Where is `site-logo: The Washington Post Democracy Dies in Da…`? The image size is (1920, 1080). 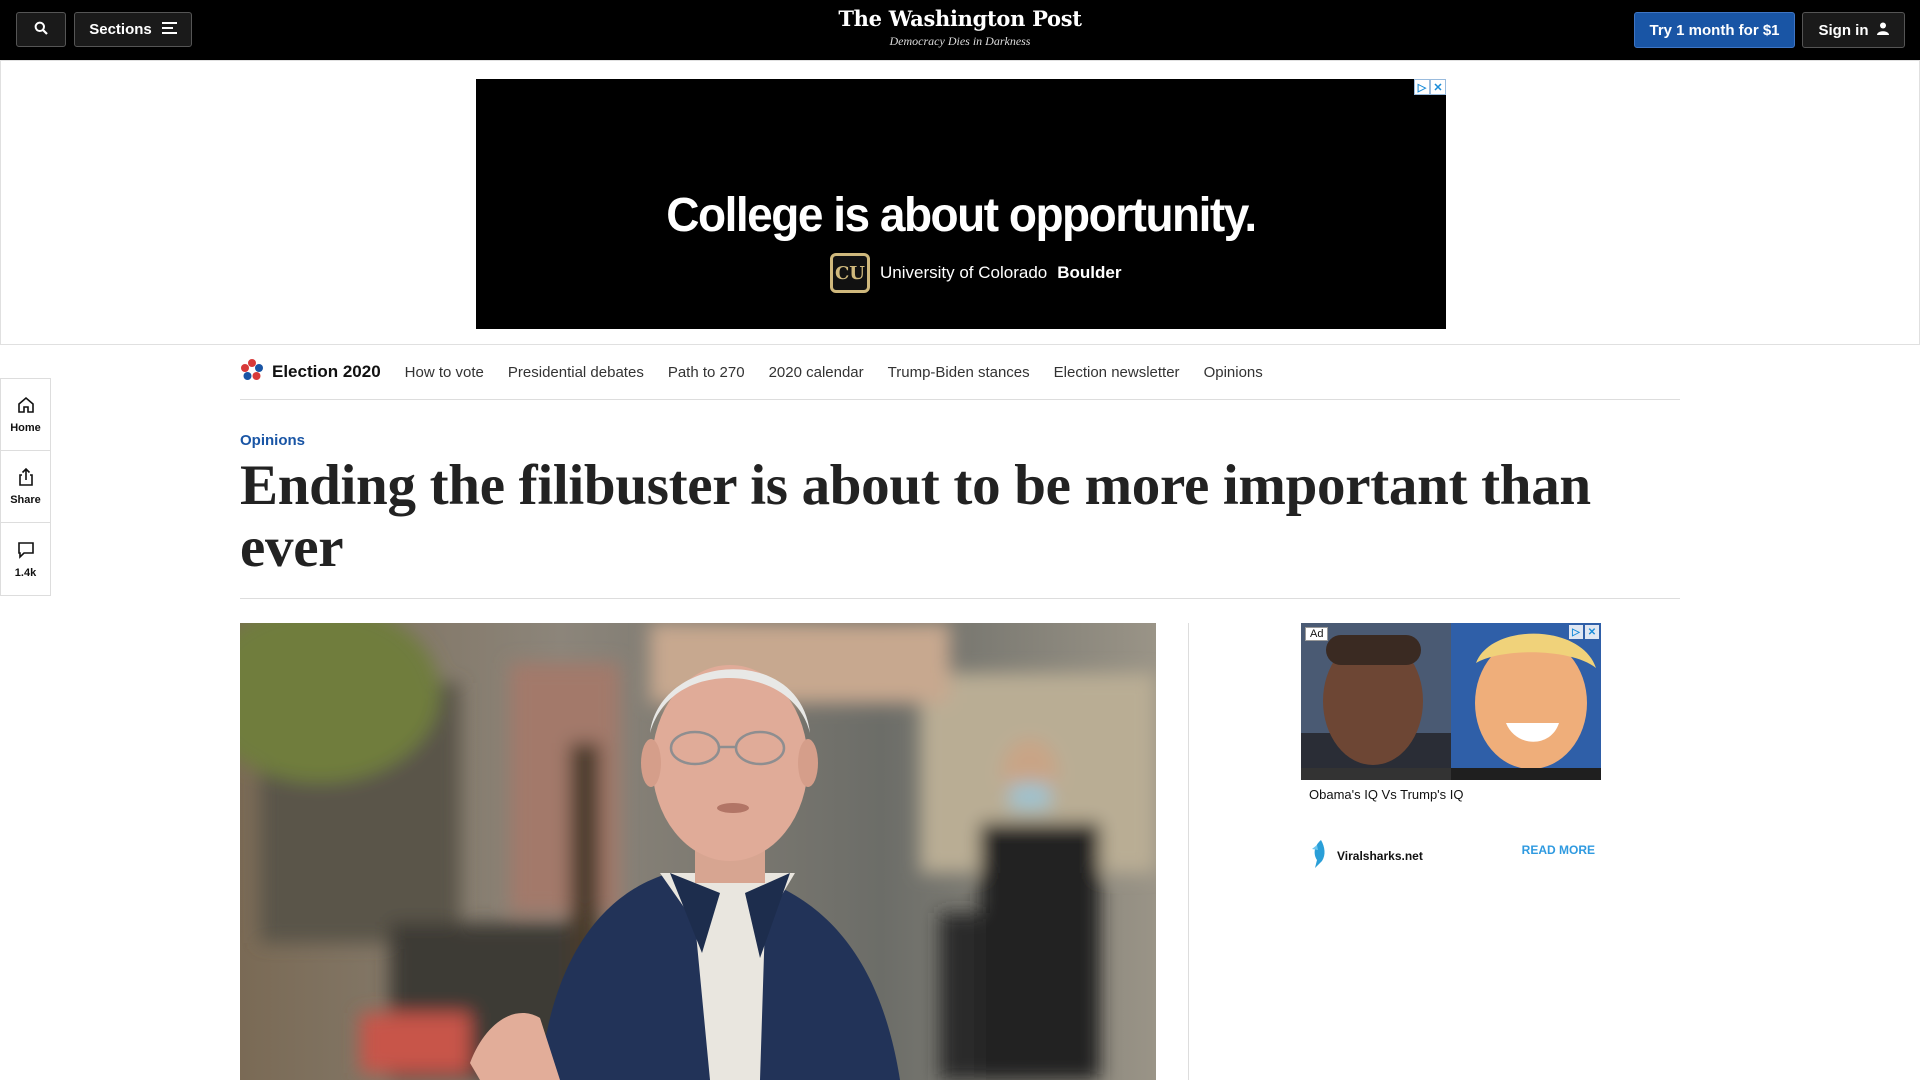 site-logo: The Washington Post Democracy Dies in Da… is located at coordinates (960, 27).